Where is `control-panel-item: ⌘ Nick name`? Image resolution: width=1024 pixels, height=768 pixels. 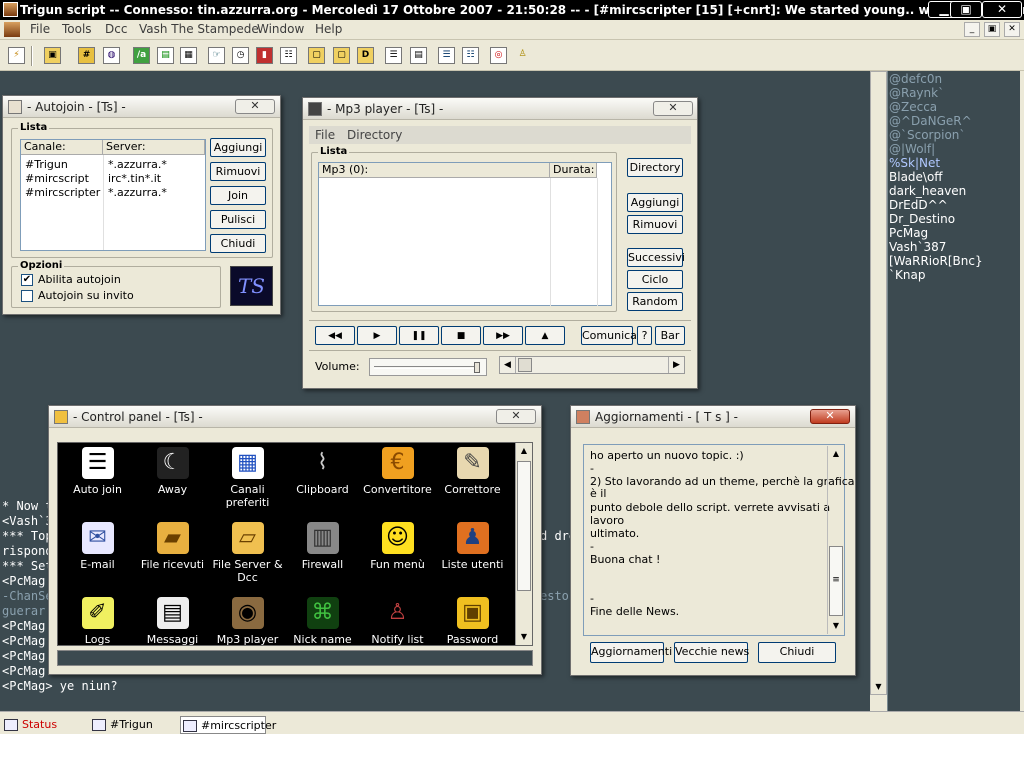 control-panel-item: ⌘ Nick name is located at coordinates (322, 621).